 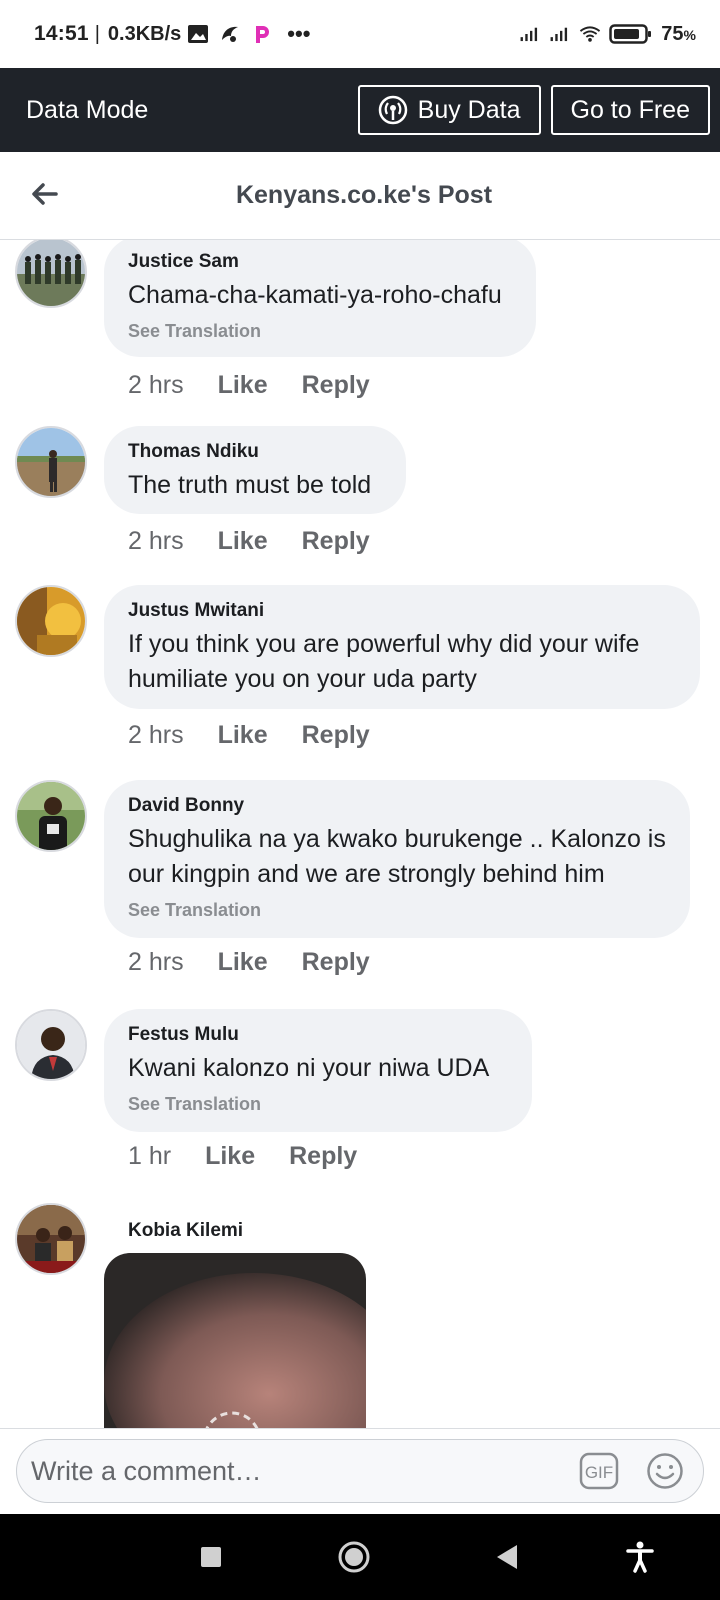 I want to click on comment-input, so click(x=305, y=1471).